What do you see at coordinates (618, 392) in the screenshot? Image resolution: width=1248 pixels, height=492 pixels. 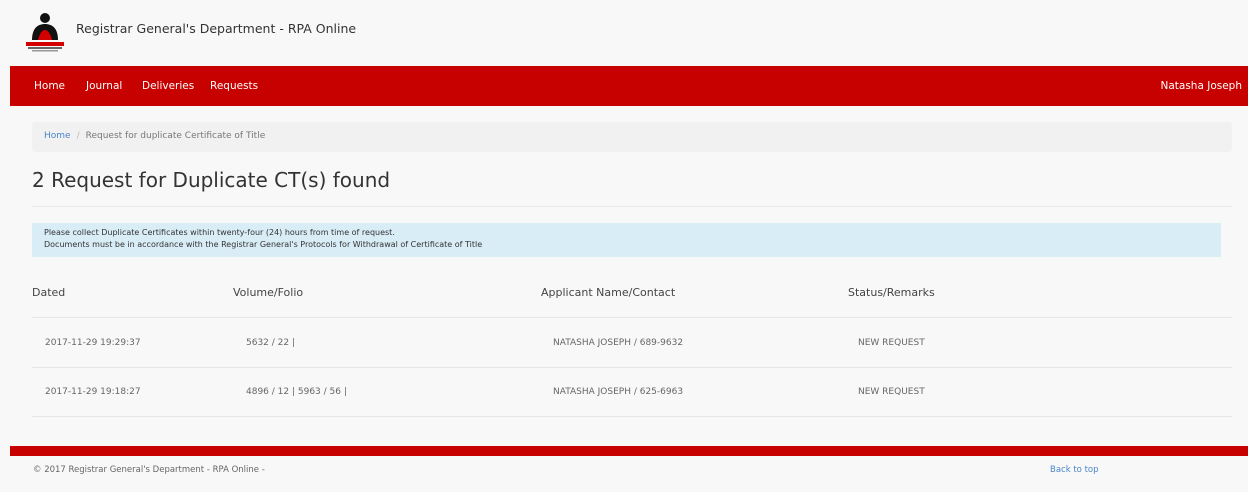 I see `cell-applicant: NATASHA JOSEPH / 625-6963` at bounding box center [618, 392].